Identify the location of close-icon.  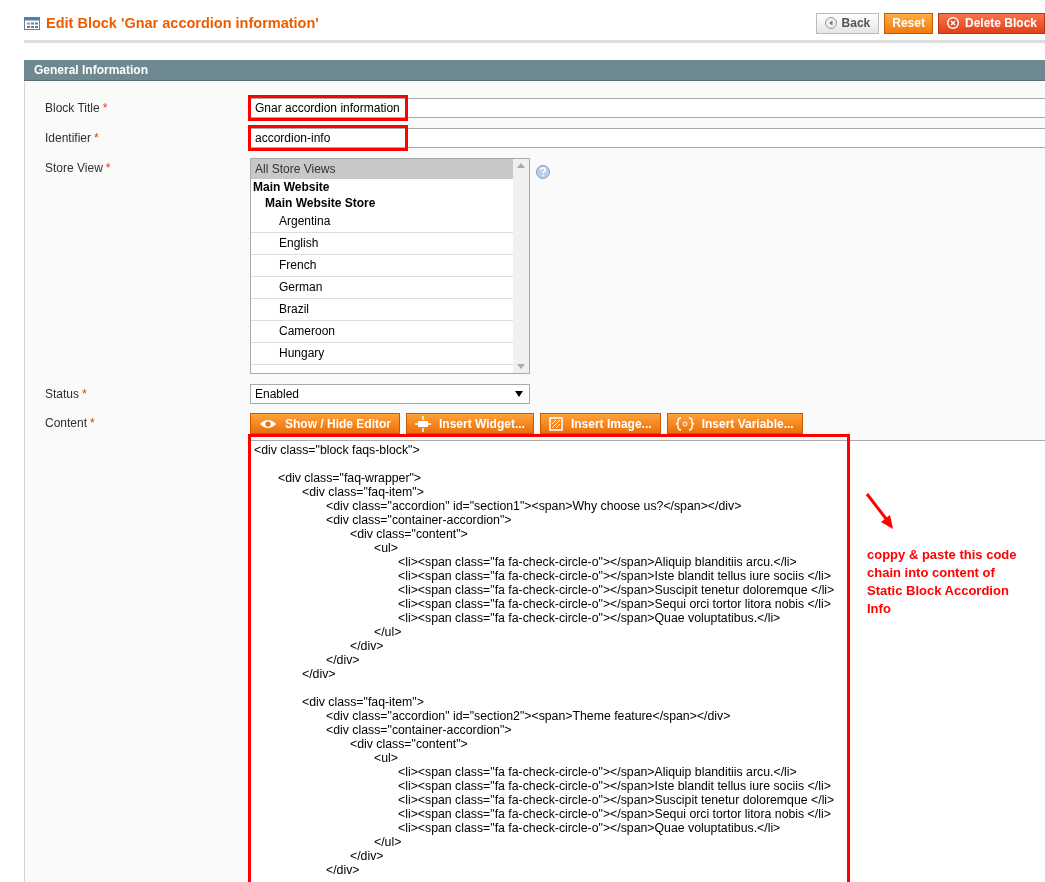
(952, 23).